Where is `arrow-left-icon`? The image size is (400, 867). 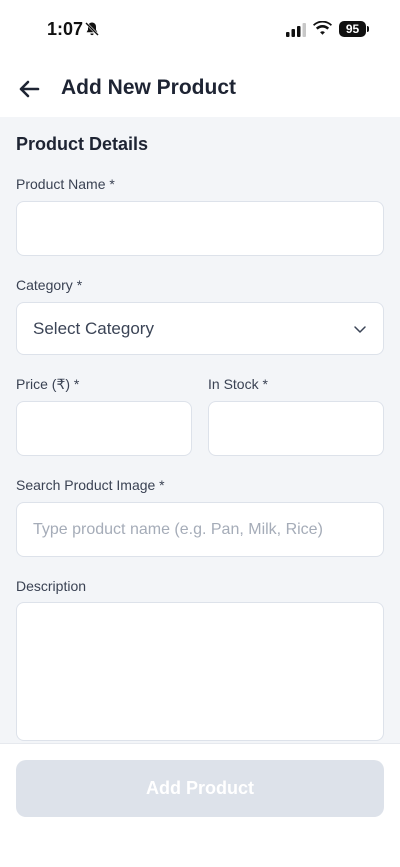 arrow-left-icon is located at coordinates (29, 89).